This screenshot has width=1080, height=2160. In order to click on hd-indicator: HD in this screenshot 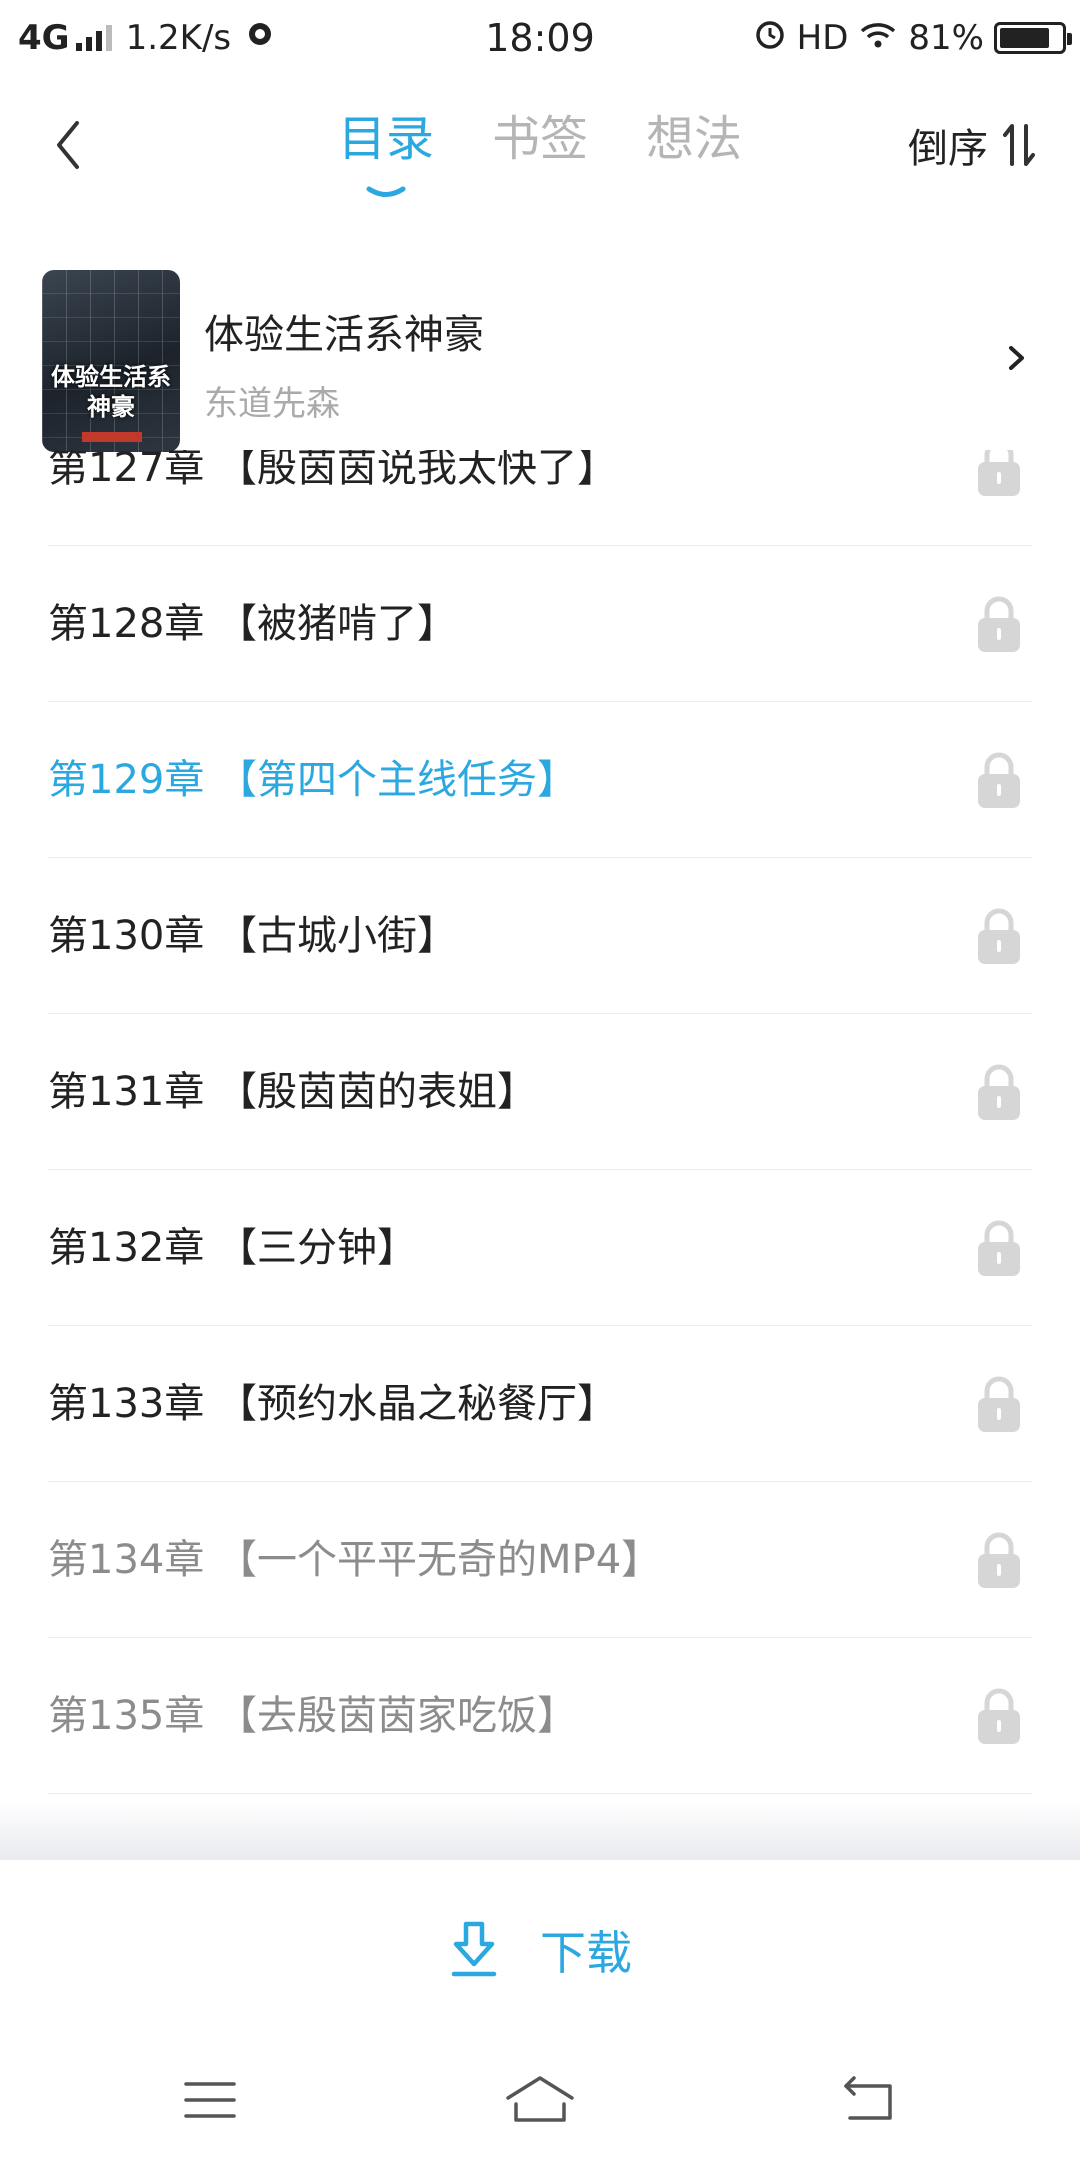, I will do `click(822, 38)`.